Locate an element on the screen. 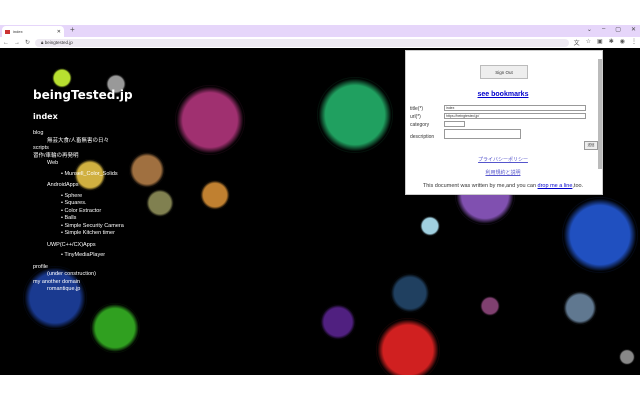 The width and height of the screenshot is (640, 400). extension-active-icon: ▣ is located at coordinates (600, 42).